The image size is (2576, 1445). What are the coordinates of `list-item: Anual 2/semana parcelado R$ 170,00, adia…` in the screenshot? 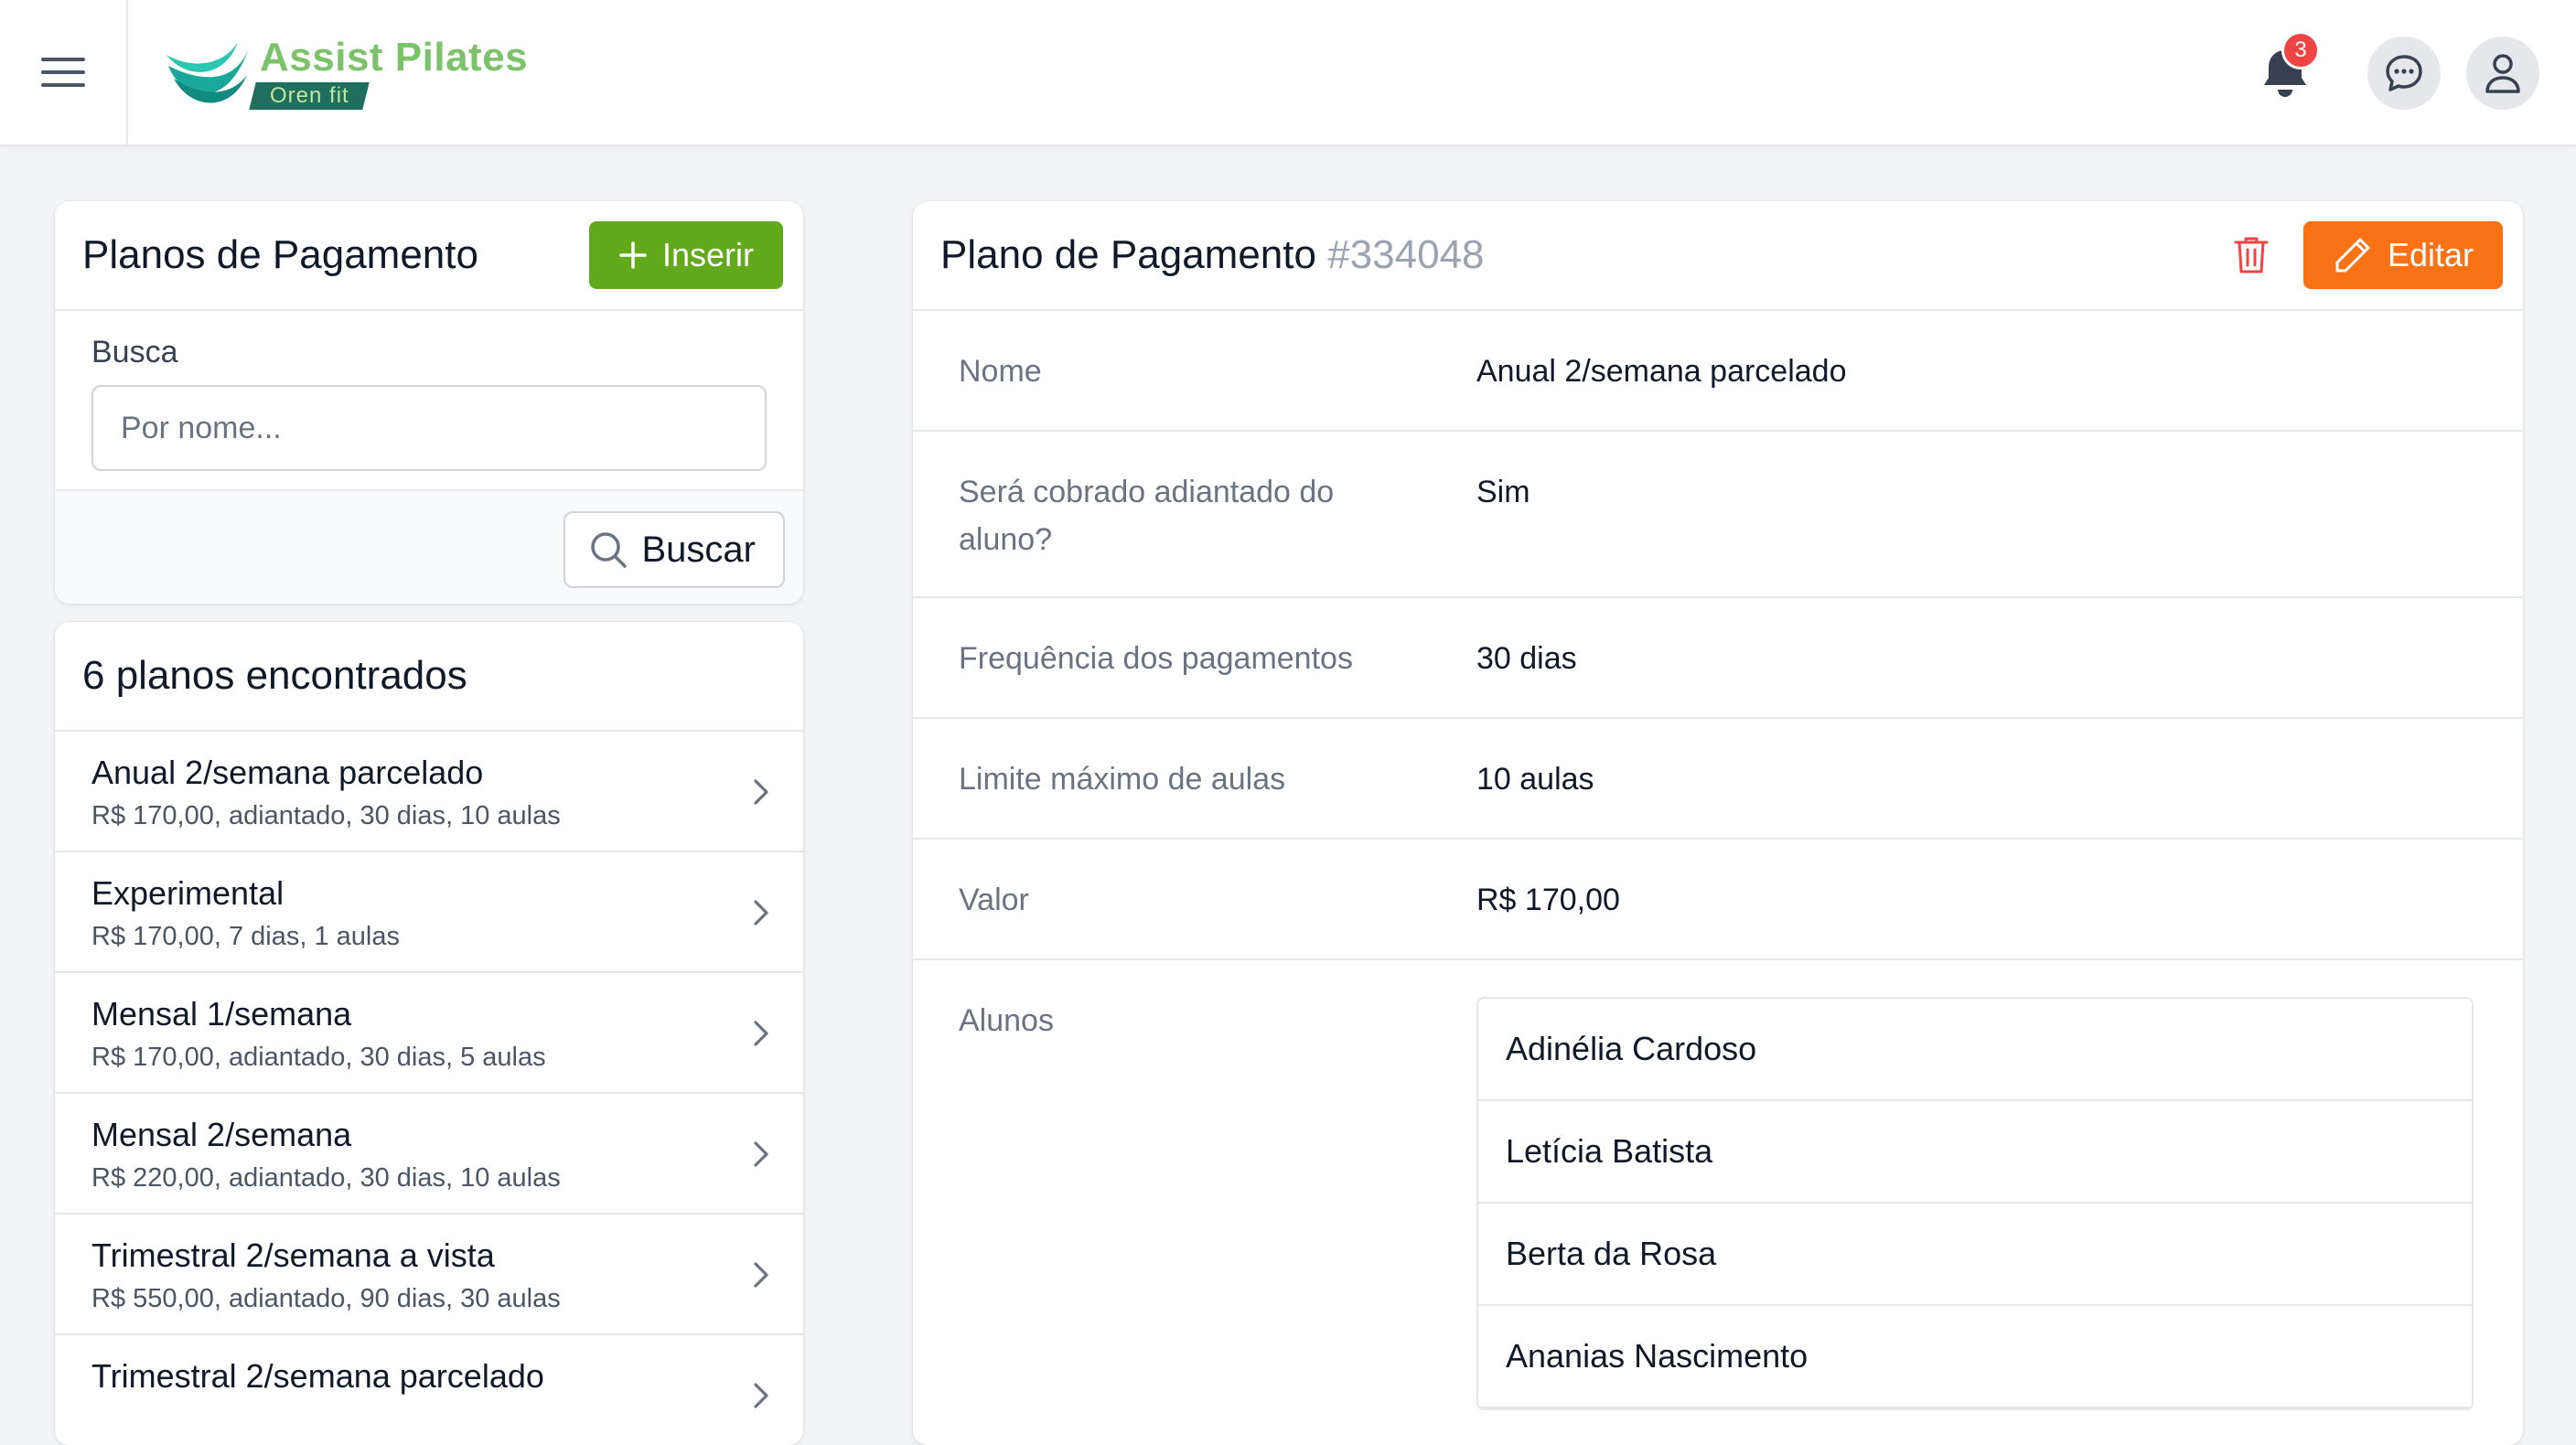 It's located at (429, 792).